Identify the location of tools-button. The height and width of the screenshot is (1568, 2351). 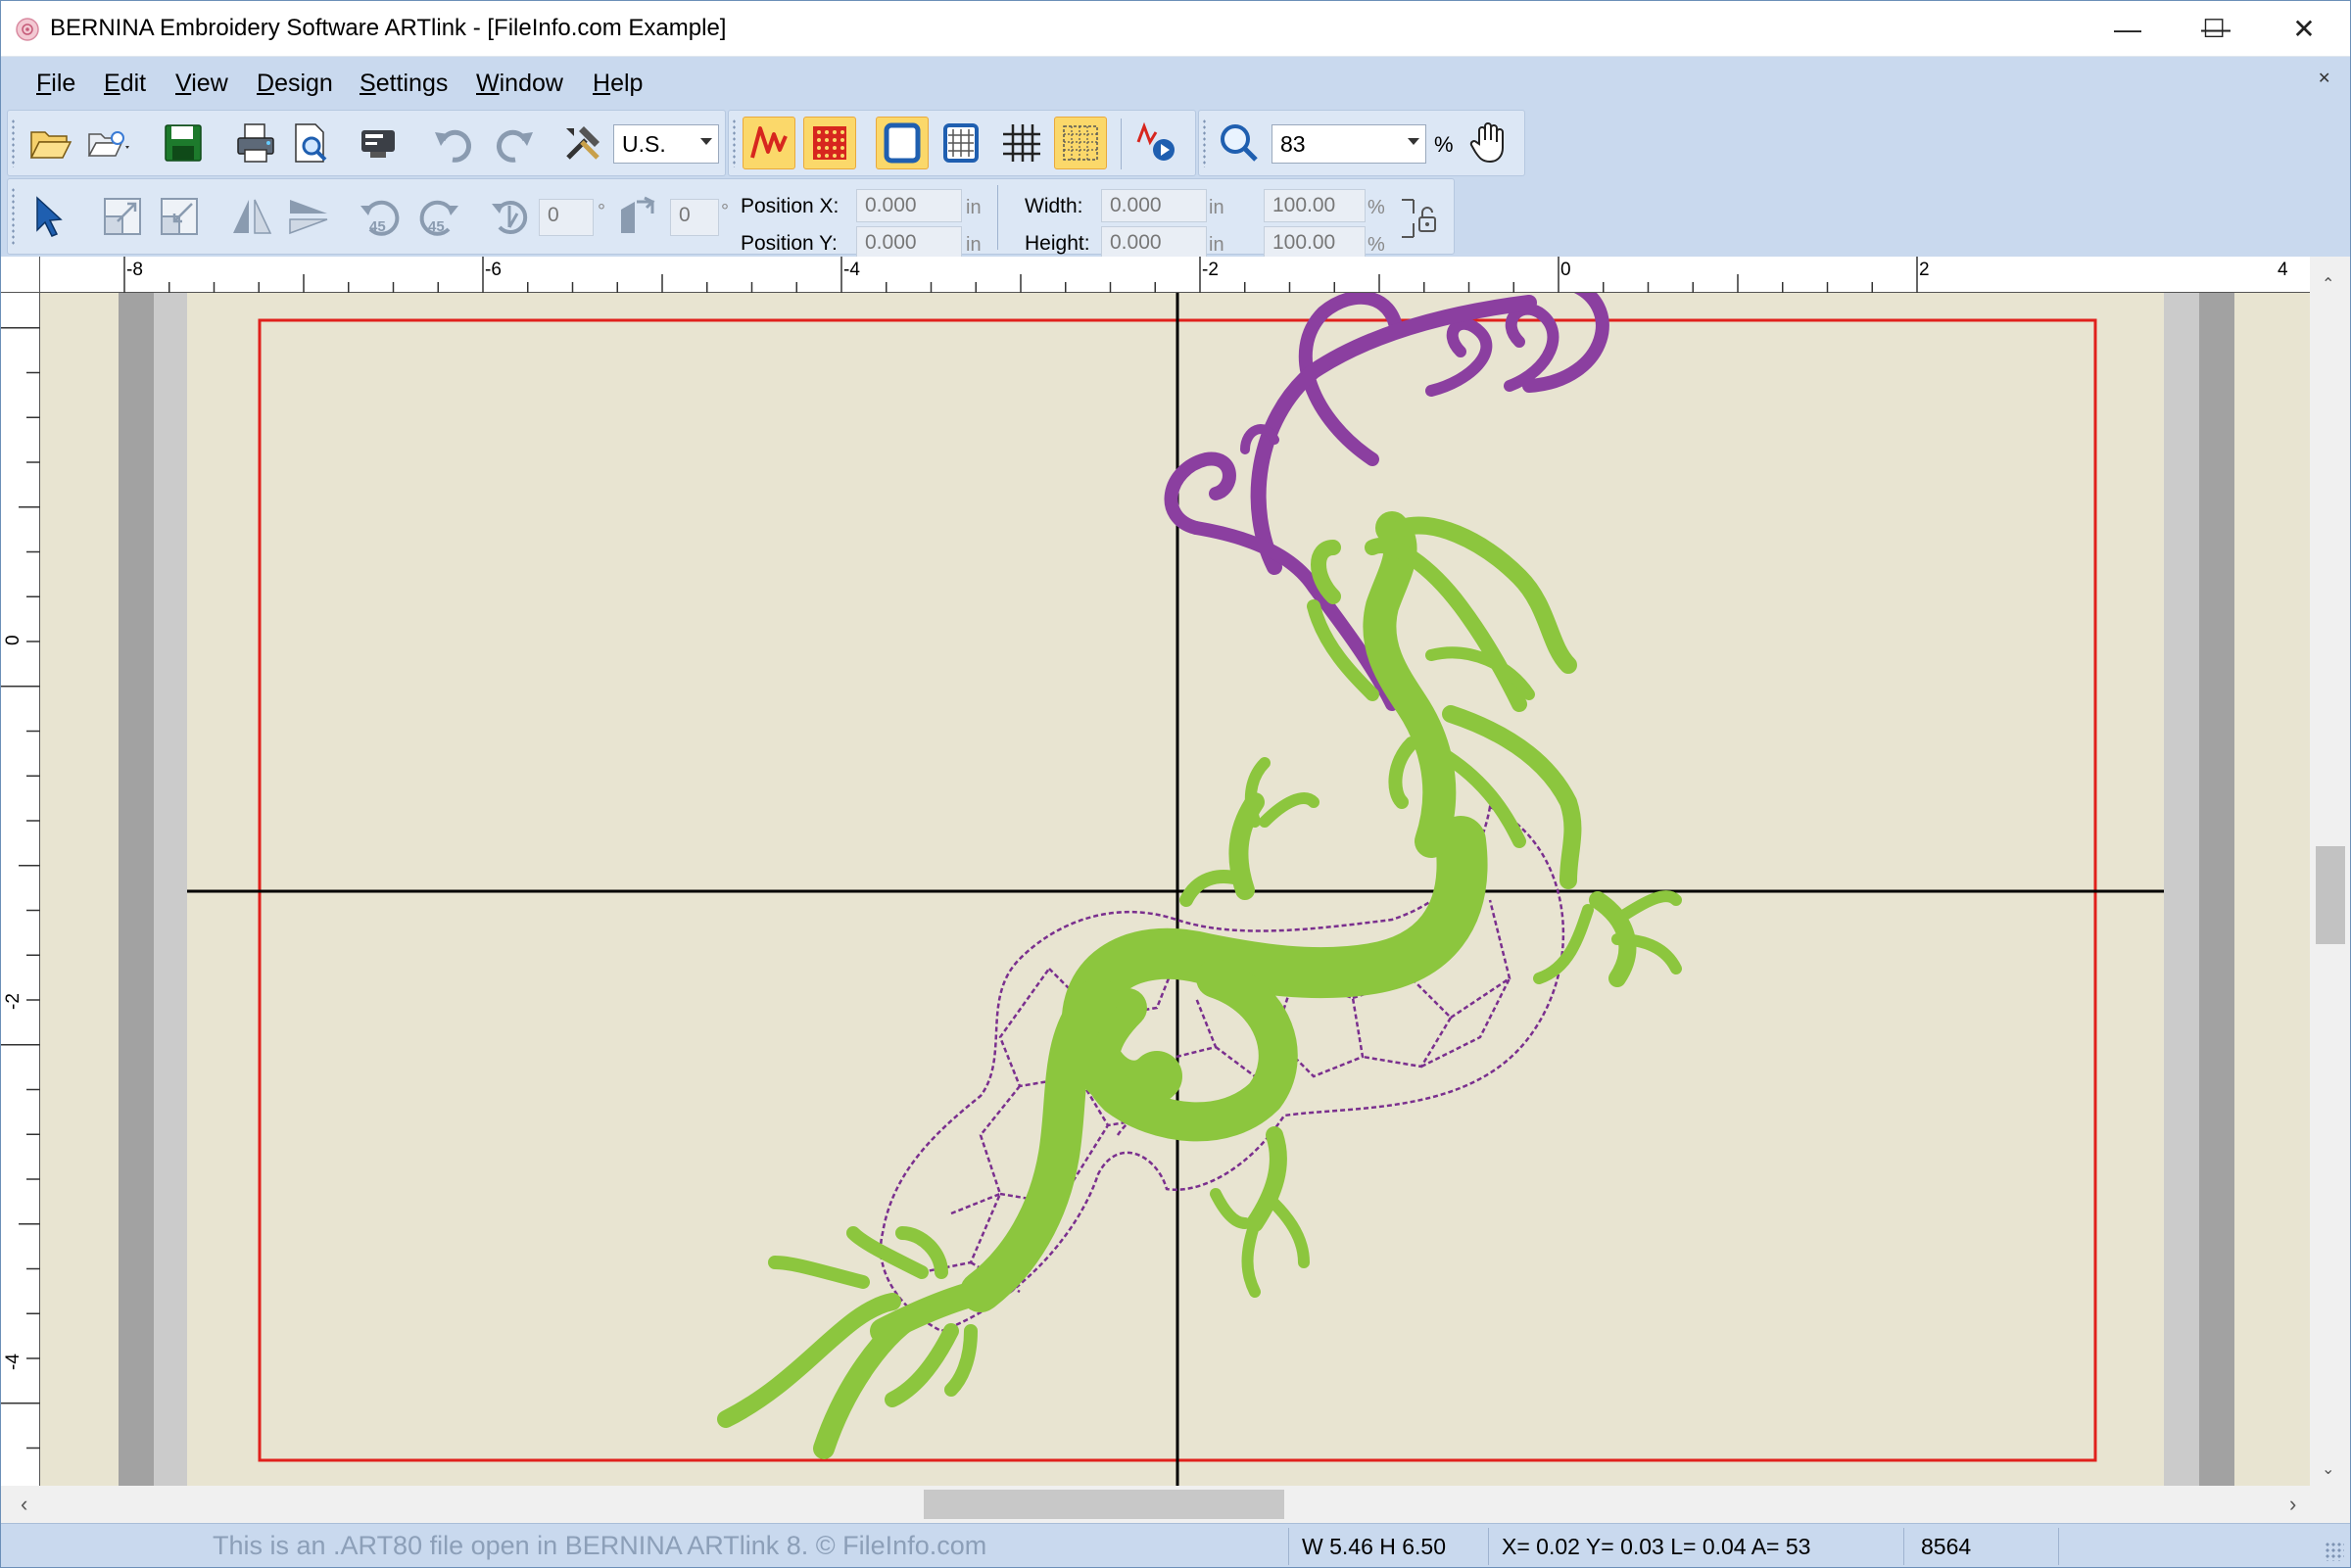
(583, 143).